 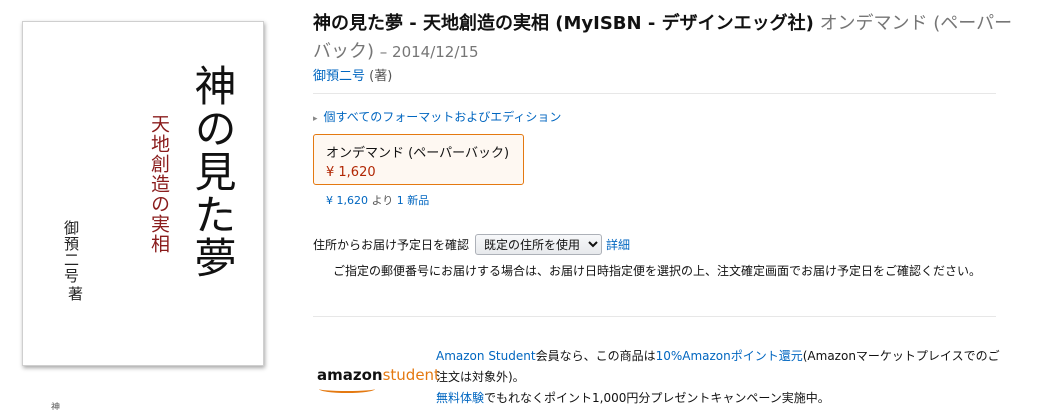 I want to click on delivery-detail-link: 詳細, so click(x=618, y=244).